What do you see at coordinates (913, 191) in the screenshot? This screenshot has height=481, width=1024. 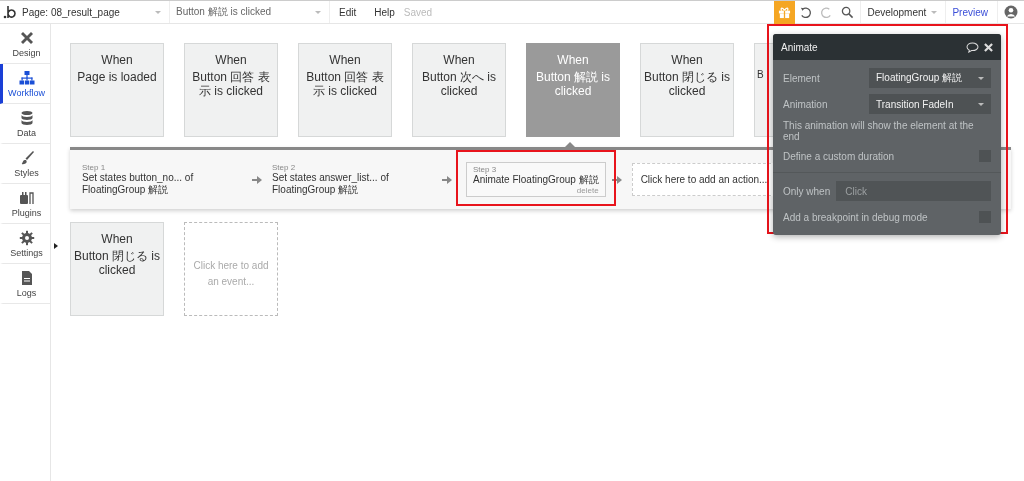 I see `condition-field: Click` at bounding box center [913, 191].